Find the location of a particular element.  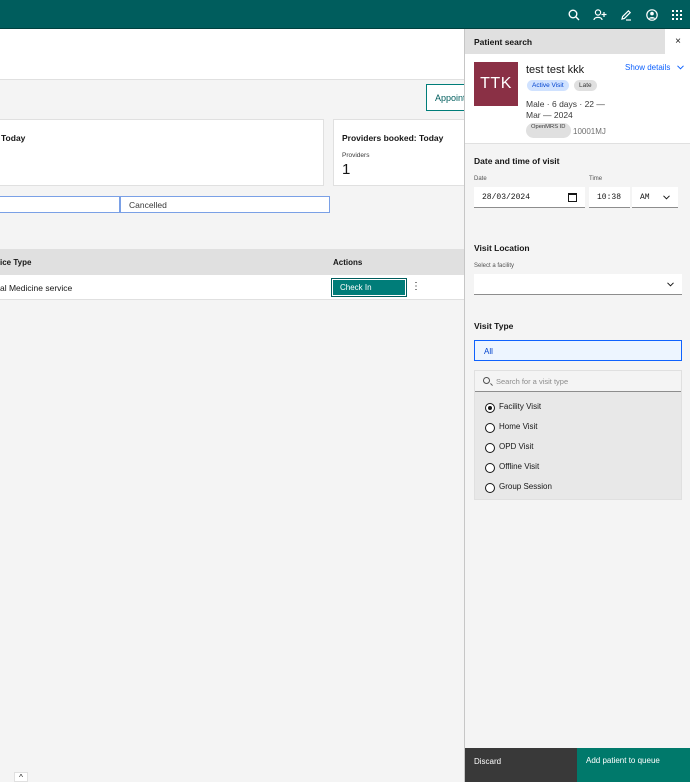

late-tag: Late is located at coordinates (585, 85).